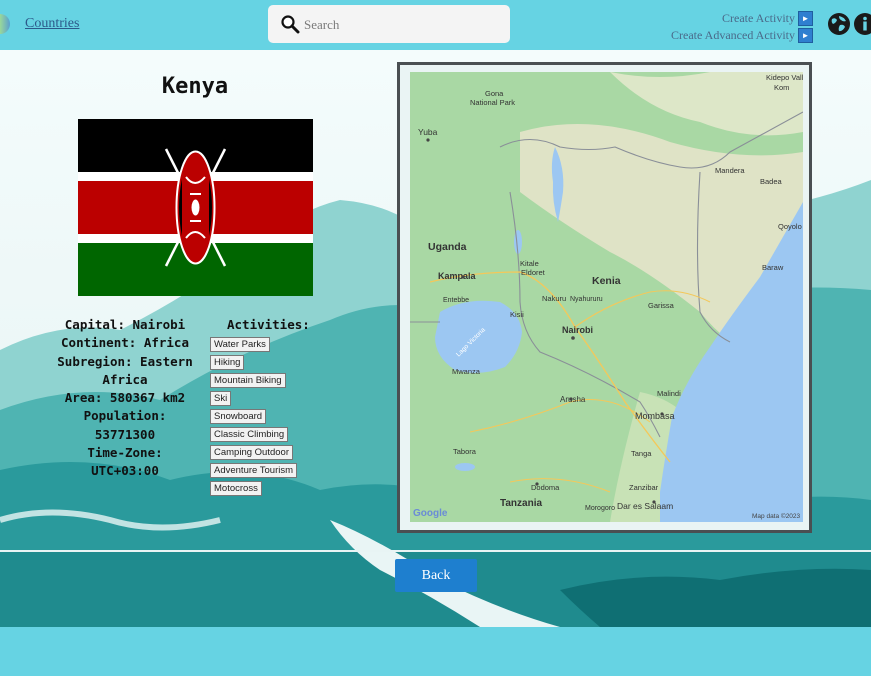 Image resolution: width=871 pixels, height=676 pixels. Describe the element at coordinates (669, 393) in the screenshot. I see `map-label: Malindi` at that location.